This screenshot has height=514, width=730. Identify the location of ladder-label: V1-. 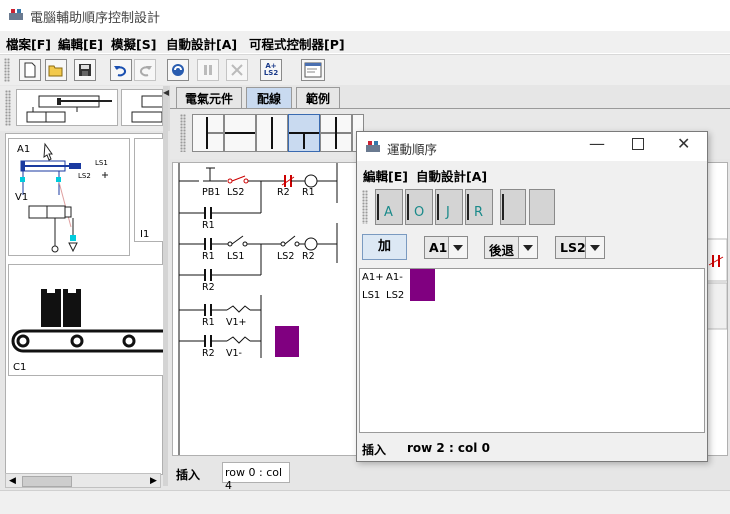
(234, 353).